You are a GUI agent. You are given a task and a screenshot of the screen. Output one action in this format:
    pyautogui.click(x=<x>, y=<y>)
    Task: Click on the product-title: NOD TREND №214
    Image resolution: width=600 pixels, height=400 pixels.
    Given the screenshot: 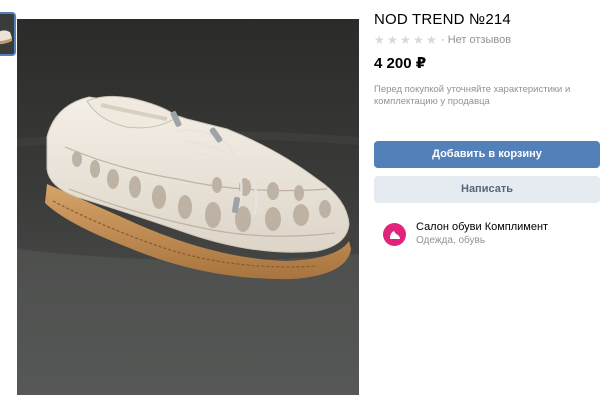 What is the action you would take?
    pyautogui.click(x=442, y=19)
    